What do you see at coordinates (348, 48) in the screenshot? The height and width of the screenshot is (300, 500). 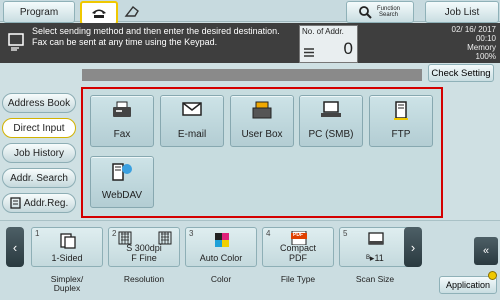 I see `address-count: 0` at bounding box center [348, 48].